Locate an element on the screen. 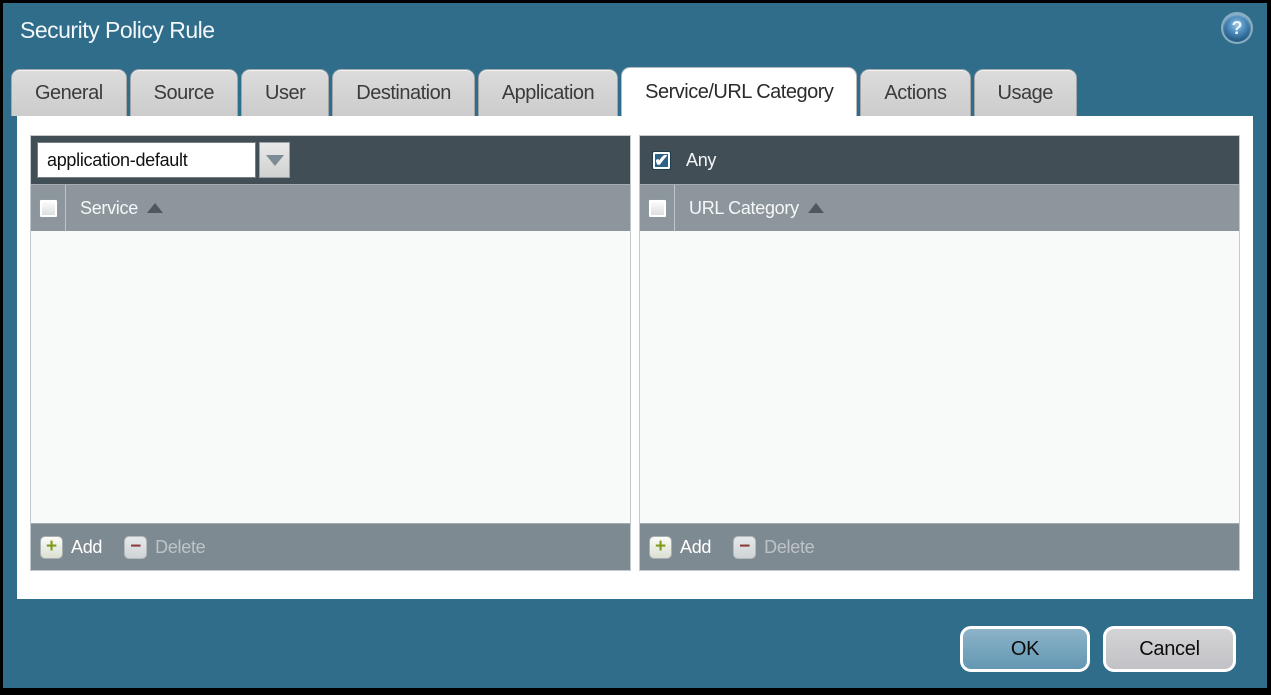 Image resolution: width=1271 pixels, height=695 pixels. url-category-select-all-checkbox is located at coordinates (657, 208).